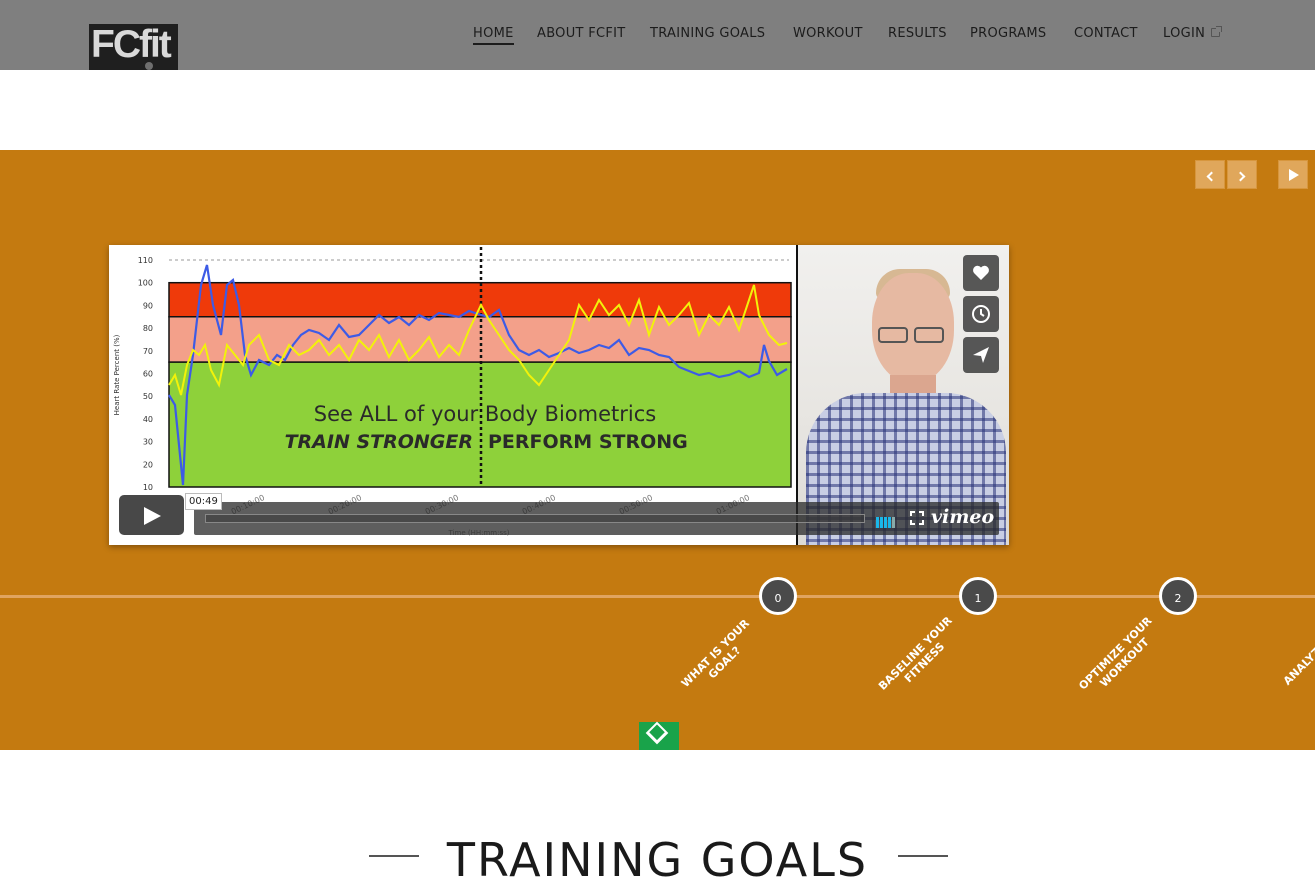  Describe the element at coordinates (379, 442) in the screenshot. I see `overlay-line-2-left: TRAIN STRONGER` at that location.